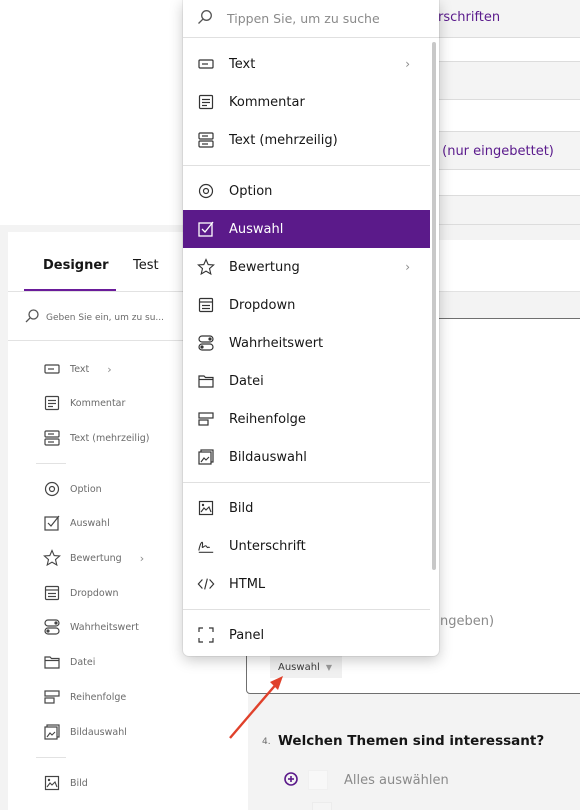 Image resolution: width=580 pixels, height=810 pixels. Describe the element at coordinates (246, 381) in the screenshot. I see `popup-item-label: Datei` at that location.